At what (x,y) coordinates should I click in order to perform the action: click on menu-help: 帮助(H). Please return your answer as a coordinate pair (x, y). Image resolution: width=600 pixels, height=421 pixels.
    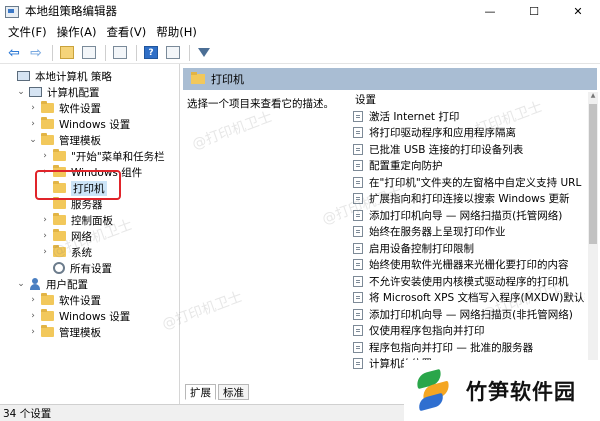
    Looking at the image, I should click on (176, 32).